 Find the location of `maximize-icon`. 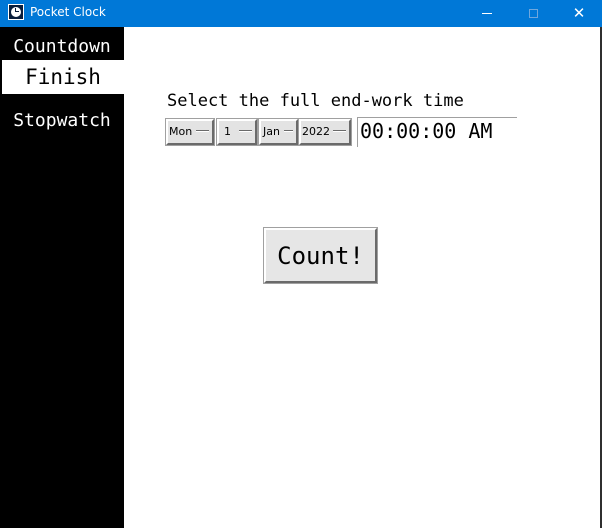

maximize-icon is located at coordinates (533, 13).